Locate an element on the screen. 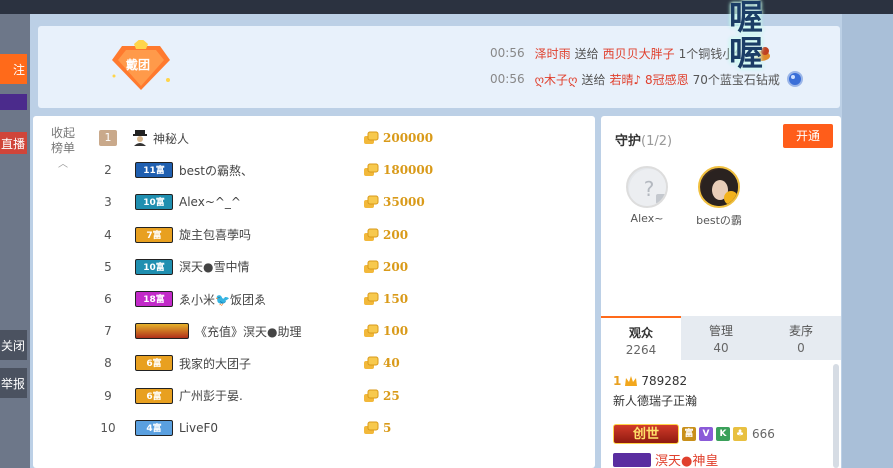 This screenshot has width=893, height=468. ranking-row: 4 7富 旋主包喜荸吗 200 is located at coordinates (335, 235).